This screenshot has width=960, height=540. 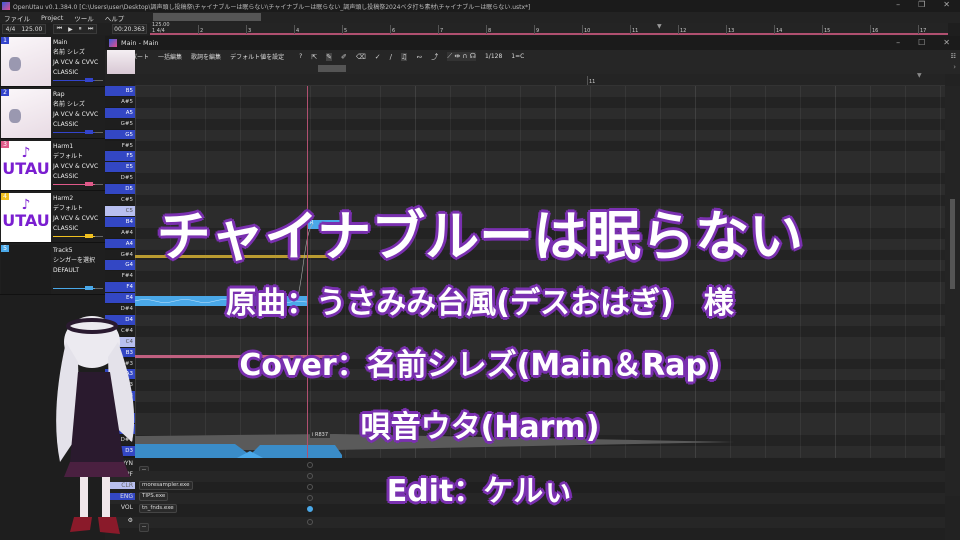 What do you see at coordinates (120, 244) in the screenshot?
I see `key-a4: A4` at bounding box center [120, 244].